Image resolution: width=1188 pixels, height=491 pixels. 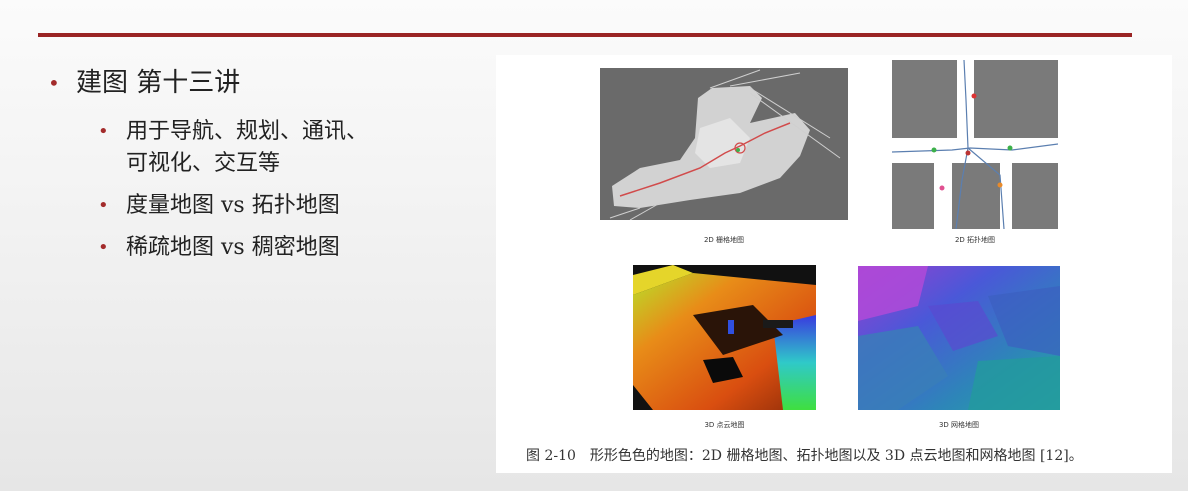 I want to click on bullet-text-line2: 可视化、交互等, so click(x=203, y=163).